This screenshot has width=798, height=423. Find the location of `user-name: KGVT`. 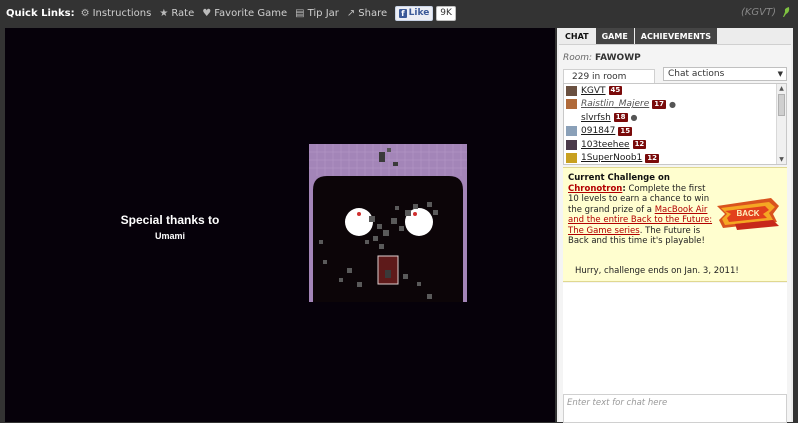

user-name: KGVT is located at coordinates (593, 91).